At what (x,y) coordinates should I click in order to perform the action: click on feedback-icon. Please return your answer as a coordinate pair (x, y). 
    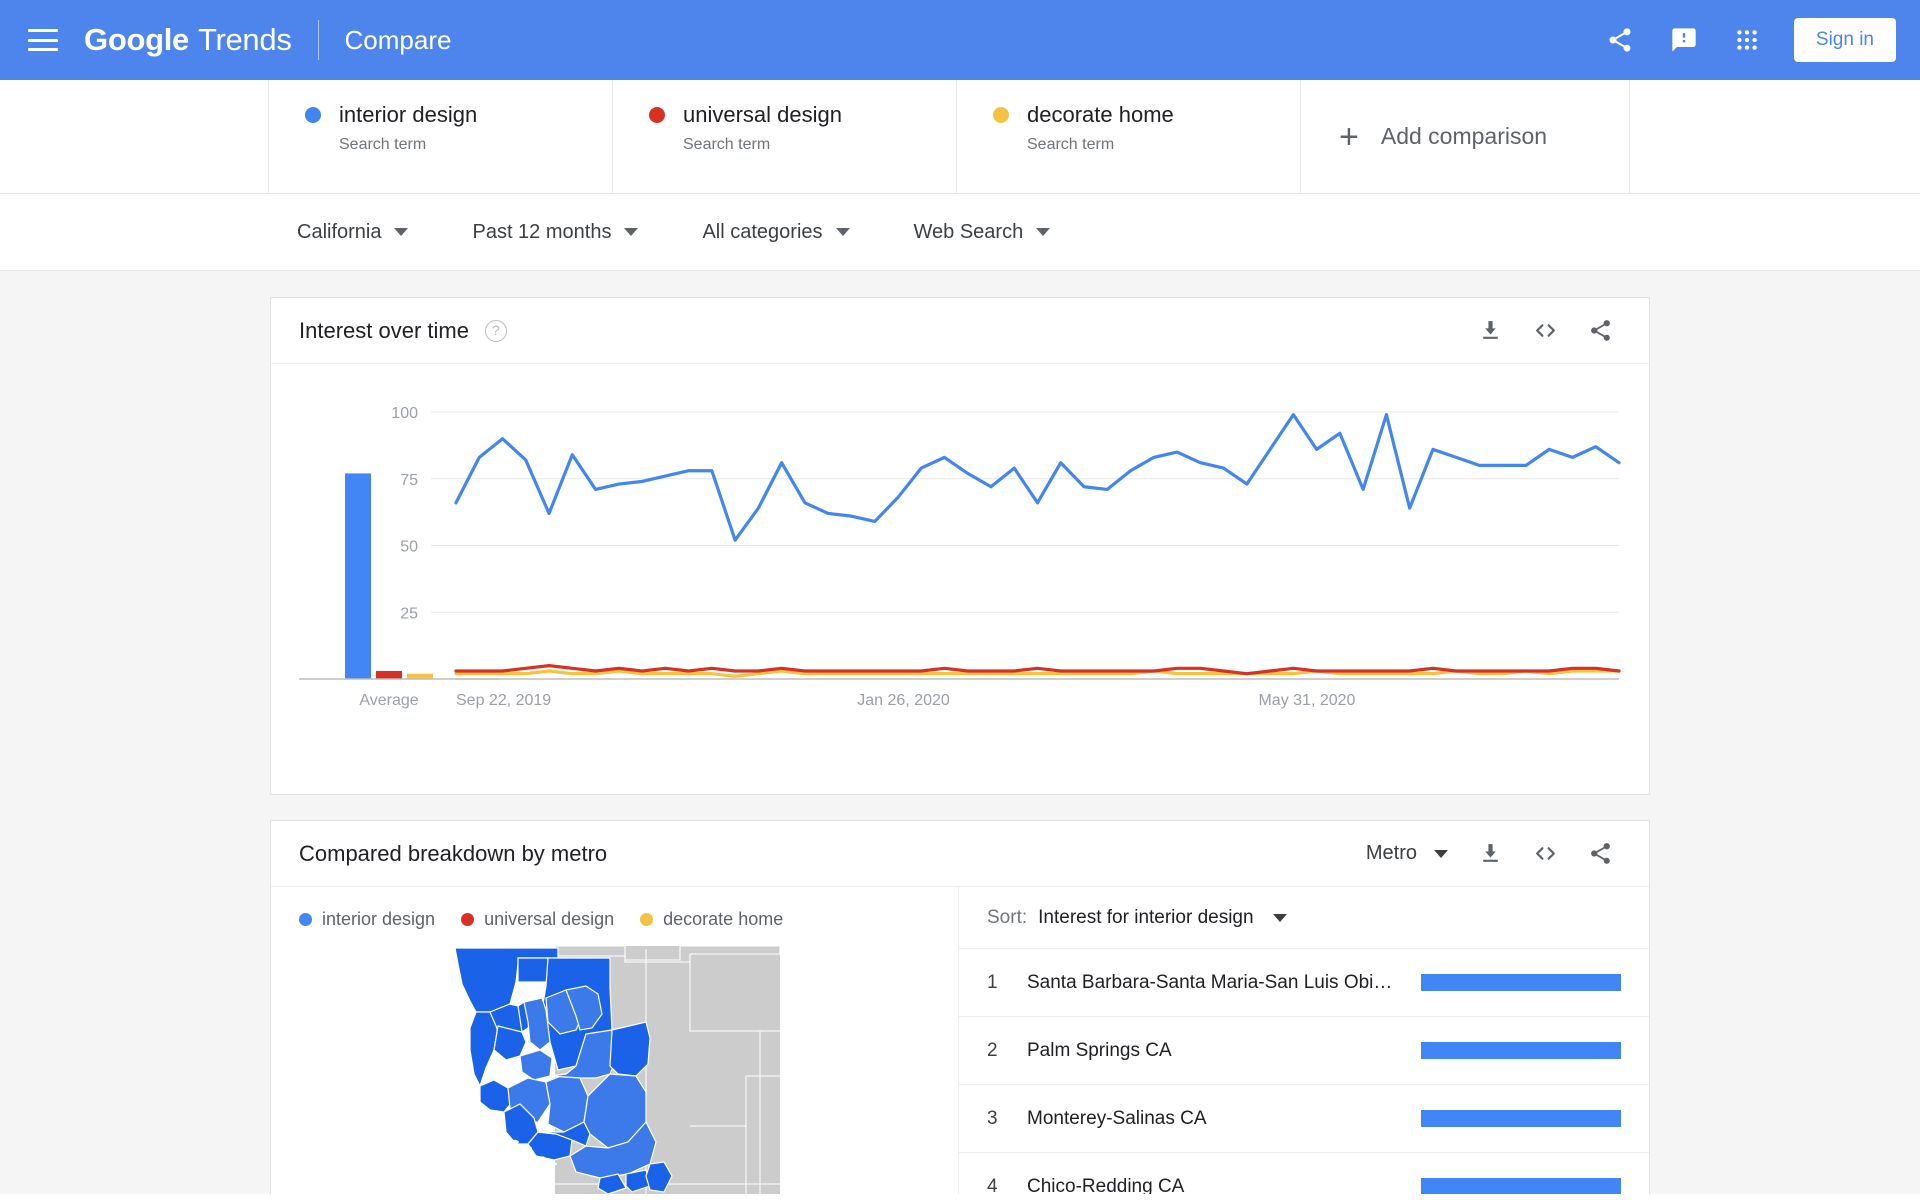
    Looking at the image, I should click on (1684, 40).